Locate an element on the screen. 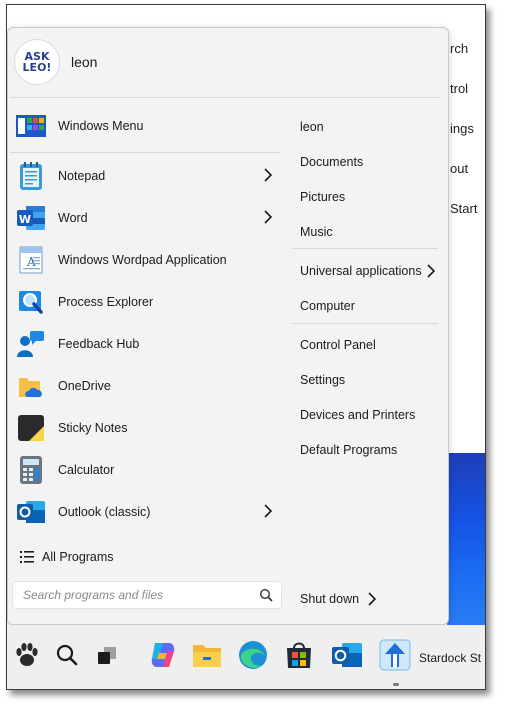 The height and width of the screenshot is (706, 505). right-link-user: leon is located at coordinates (312, 127).